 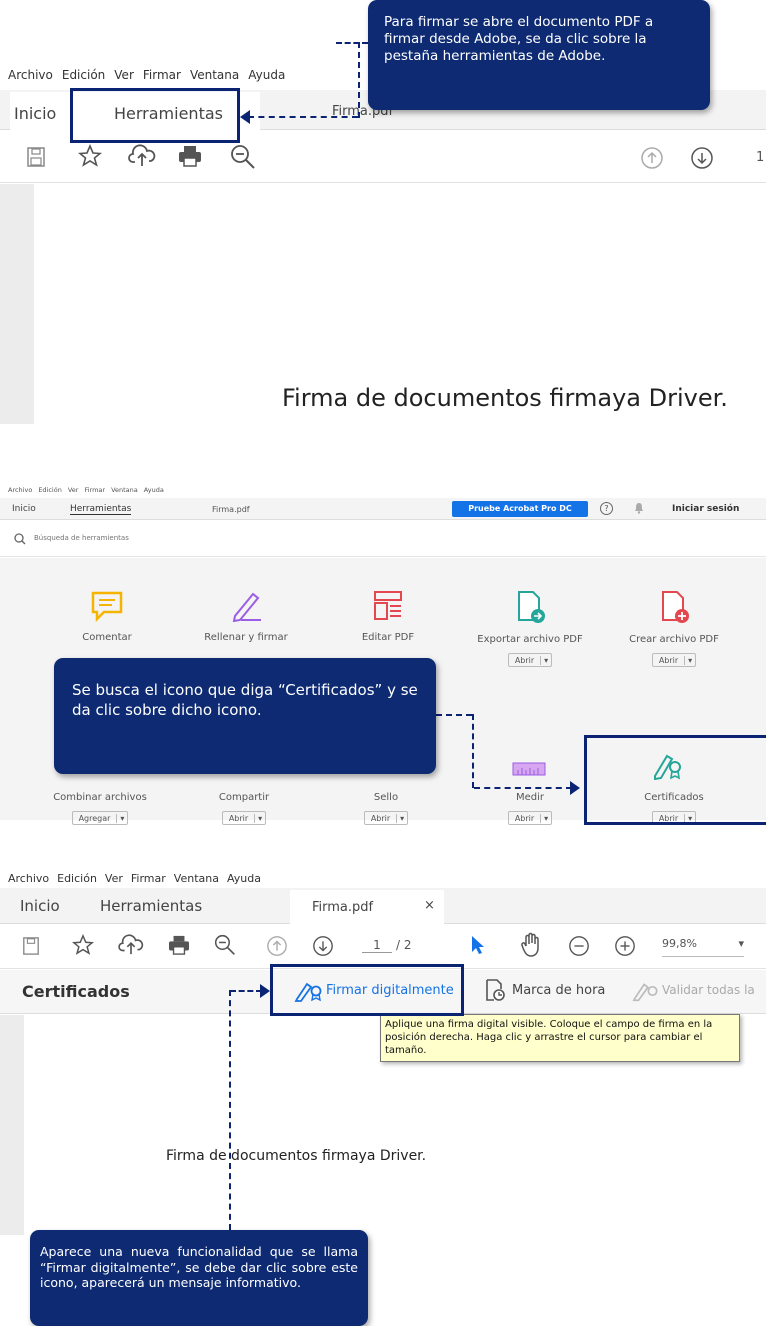 What do you see at coordinates (386, 808) in the screenshot?
I see `tool-sello: Sello Abrir ▾` at bounding box center [386, 808].